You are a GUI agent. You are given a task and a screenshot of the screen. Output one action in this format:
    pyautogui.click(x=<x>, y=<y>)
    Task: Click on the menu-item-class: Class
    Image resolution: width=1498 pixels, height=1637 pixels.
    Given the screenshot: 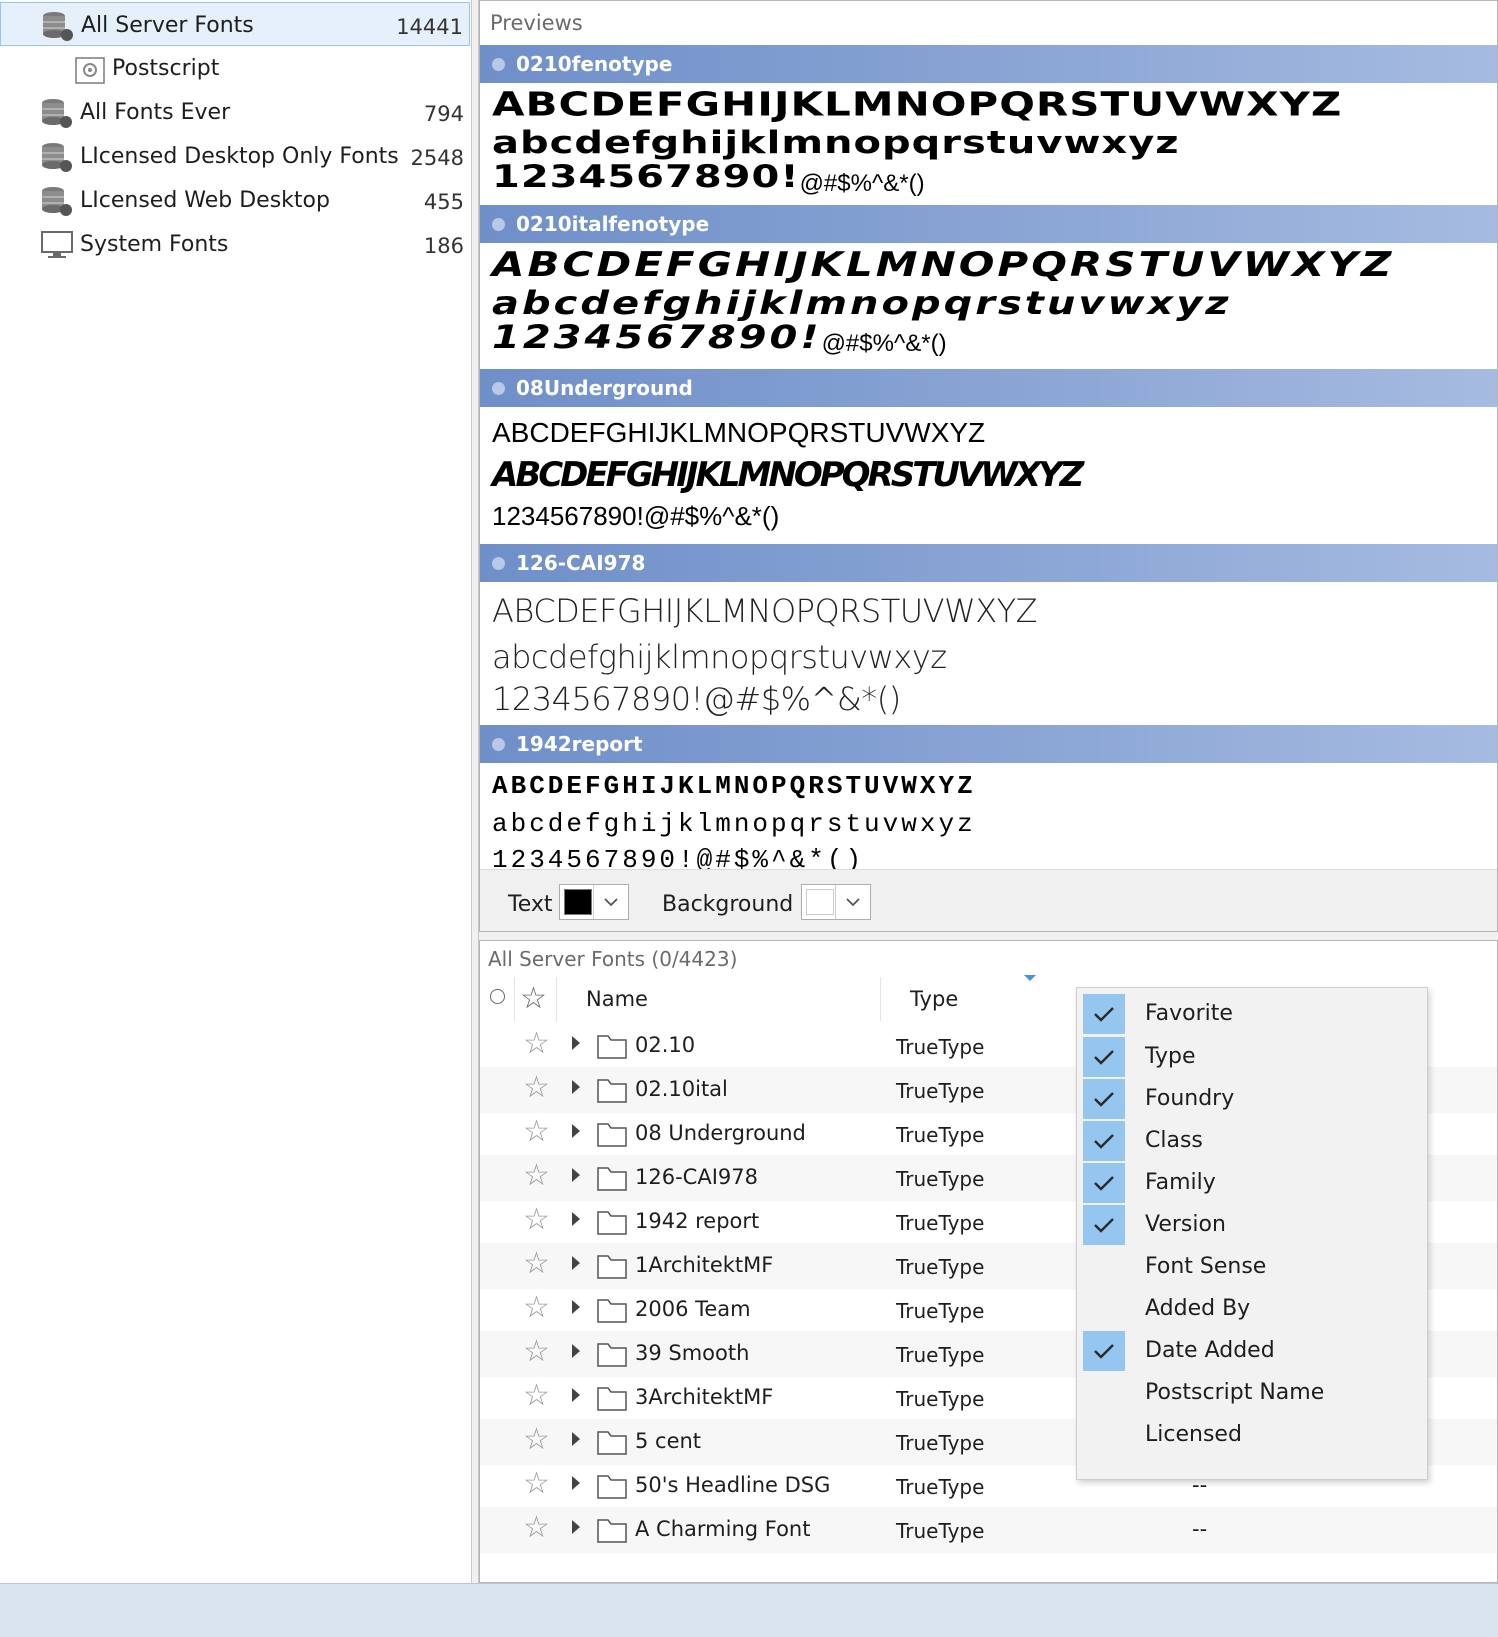 What is the action you would take?
    pyautogui.click(x=1252, y=1141)
    